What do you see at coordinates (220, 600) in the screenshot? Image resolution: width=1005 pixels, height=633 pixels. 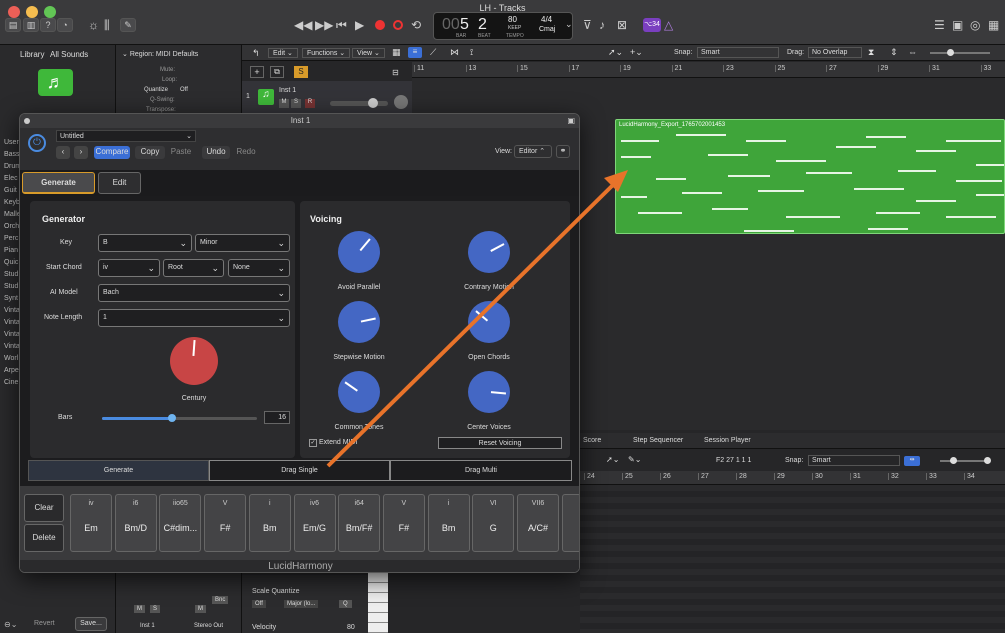 I see `bounce-button: Bnc` at bounding box center [220, 600].